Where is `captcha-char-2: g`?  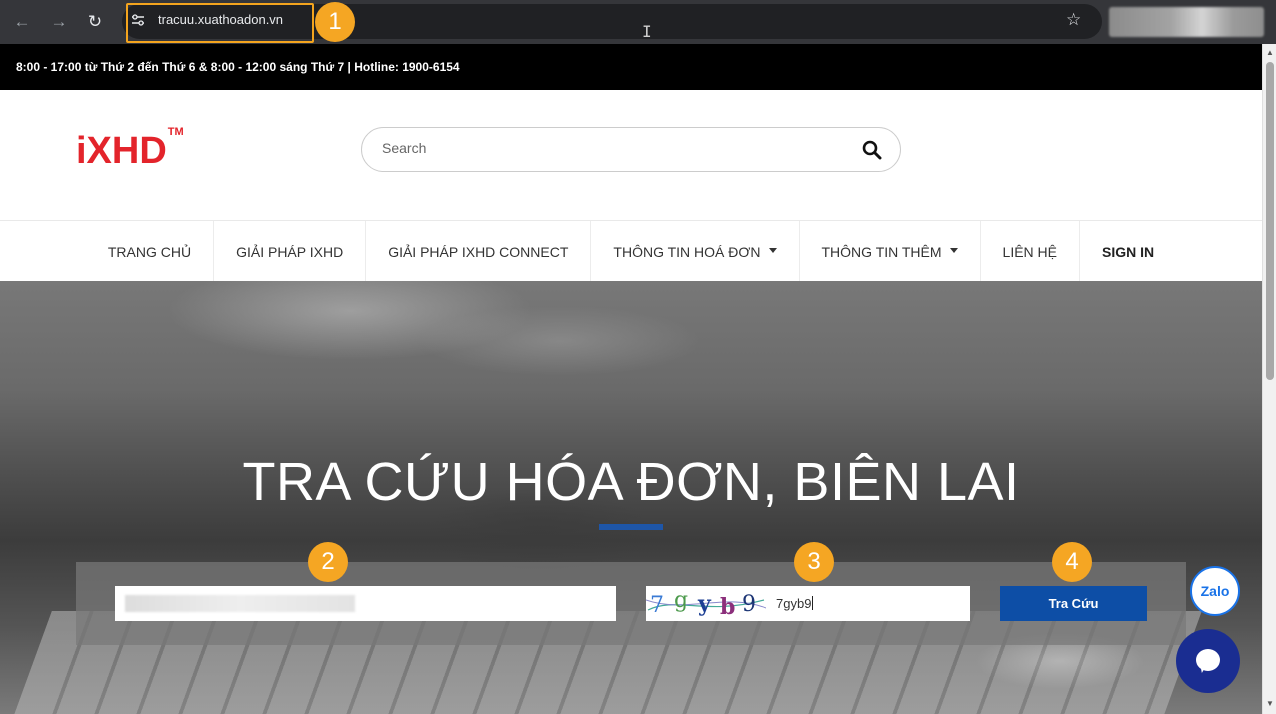 captcha-char-2: g is located at coordinates (681, 600).